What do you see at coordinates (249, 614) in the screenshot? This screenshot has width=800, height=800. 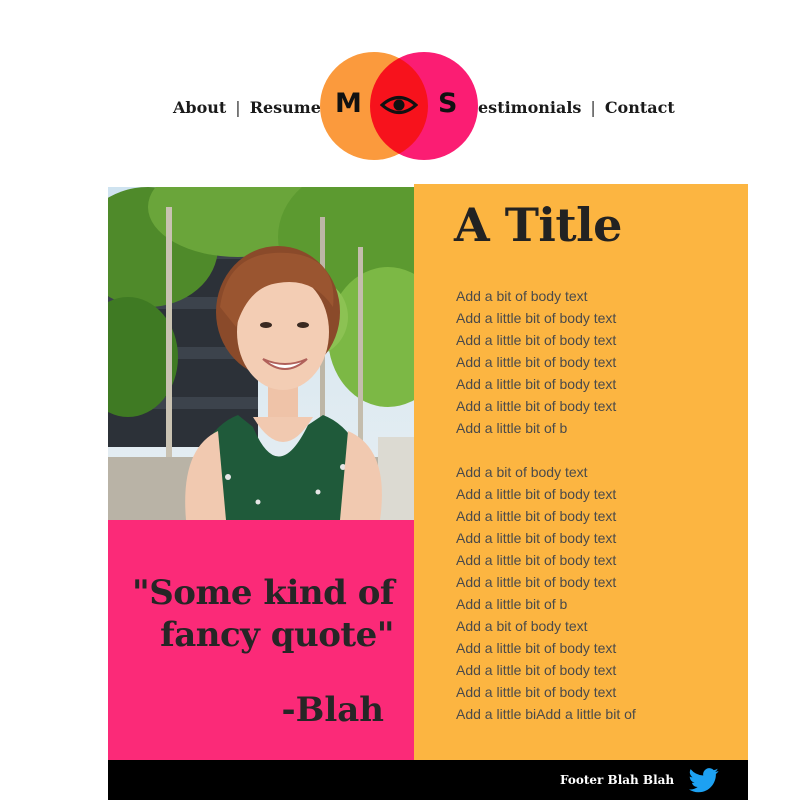 I see `quote-text: "Some kind of fancy quote"` at bounding box center [249, 614].